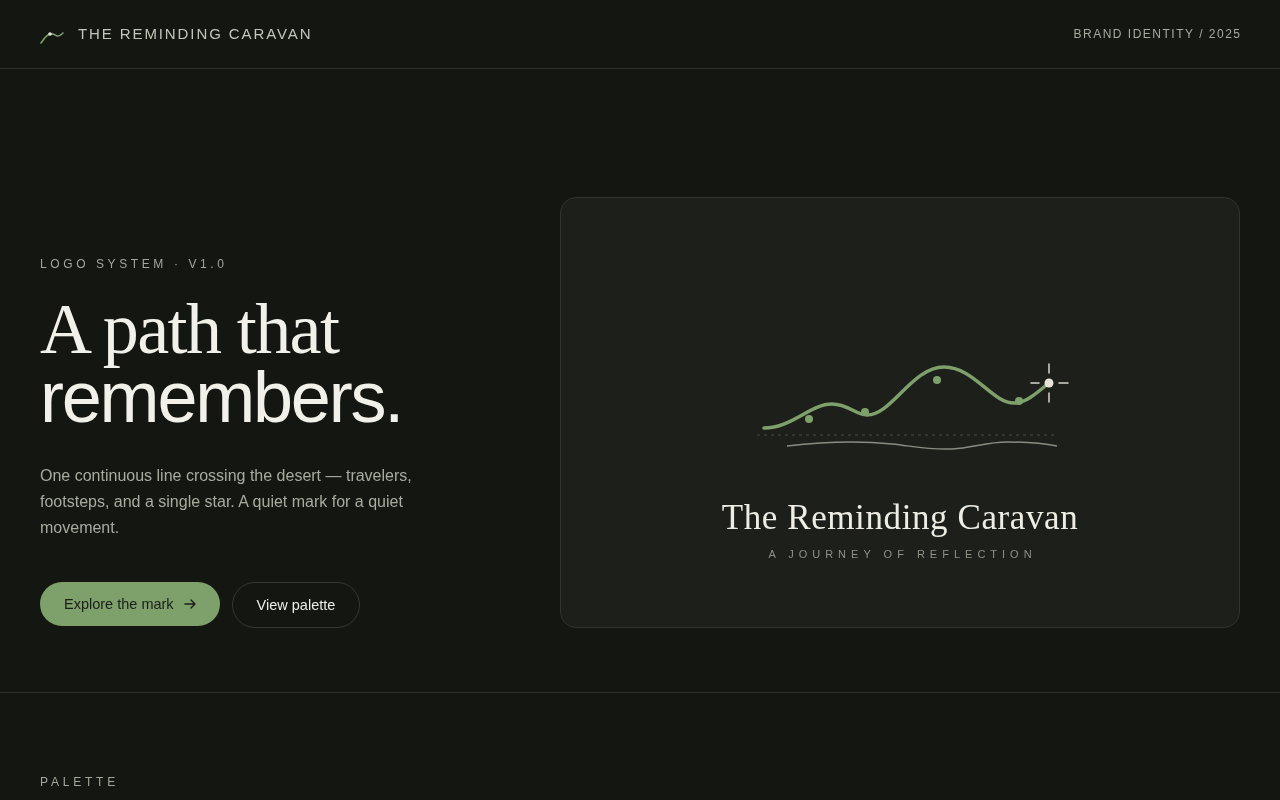  What do you see at coordinates (226, 502) in the screenshot?
I see `hero-description: One continuous line crossing the desert — travelers, footsteps, and a single star. A quiet mark for a quiet movement.` at bounding box center [226, 502].